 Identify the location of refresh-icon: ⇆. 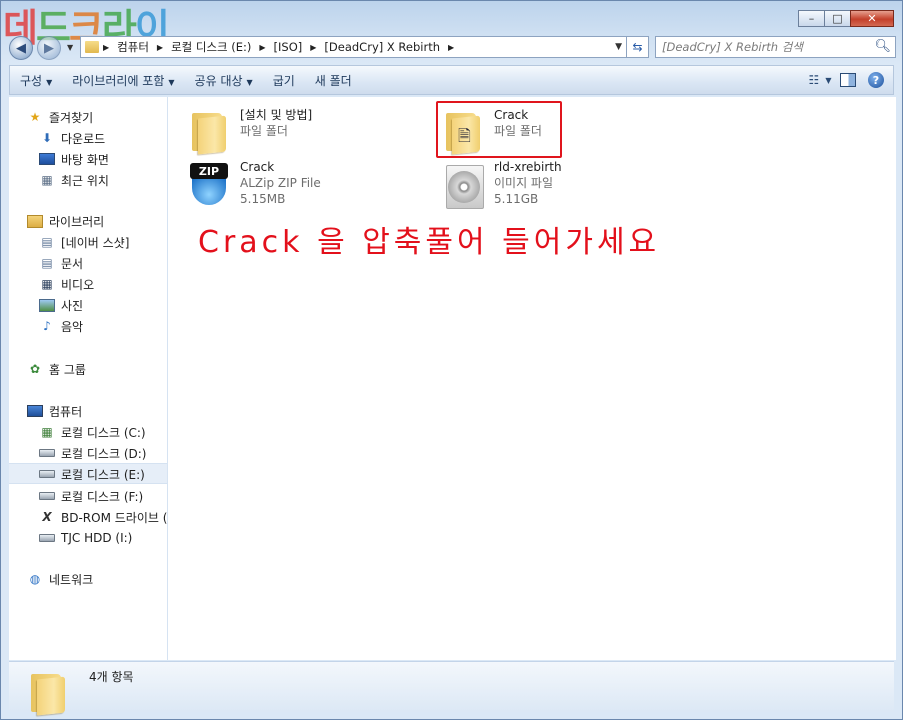
(637, 47).